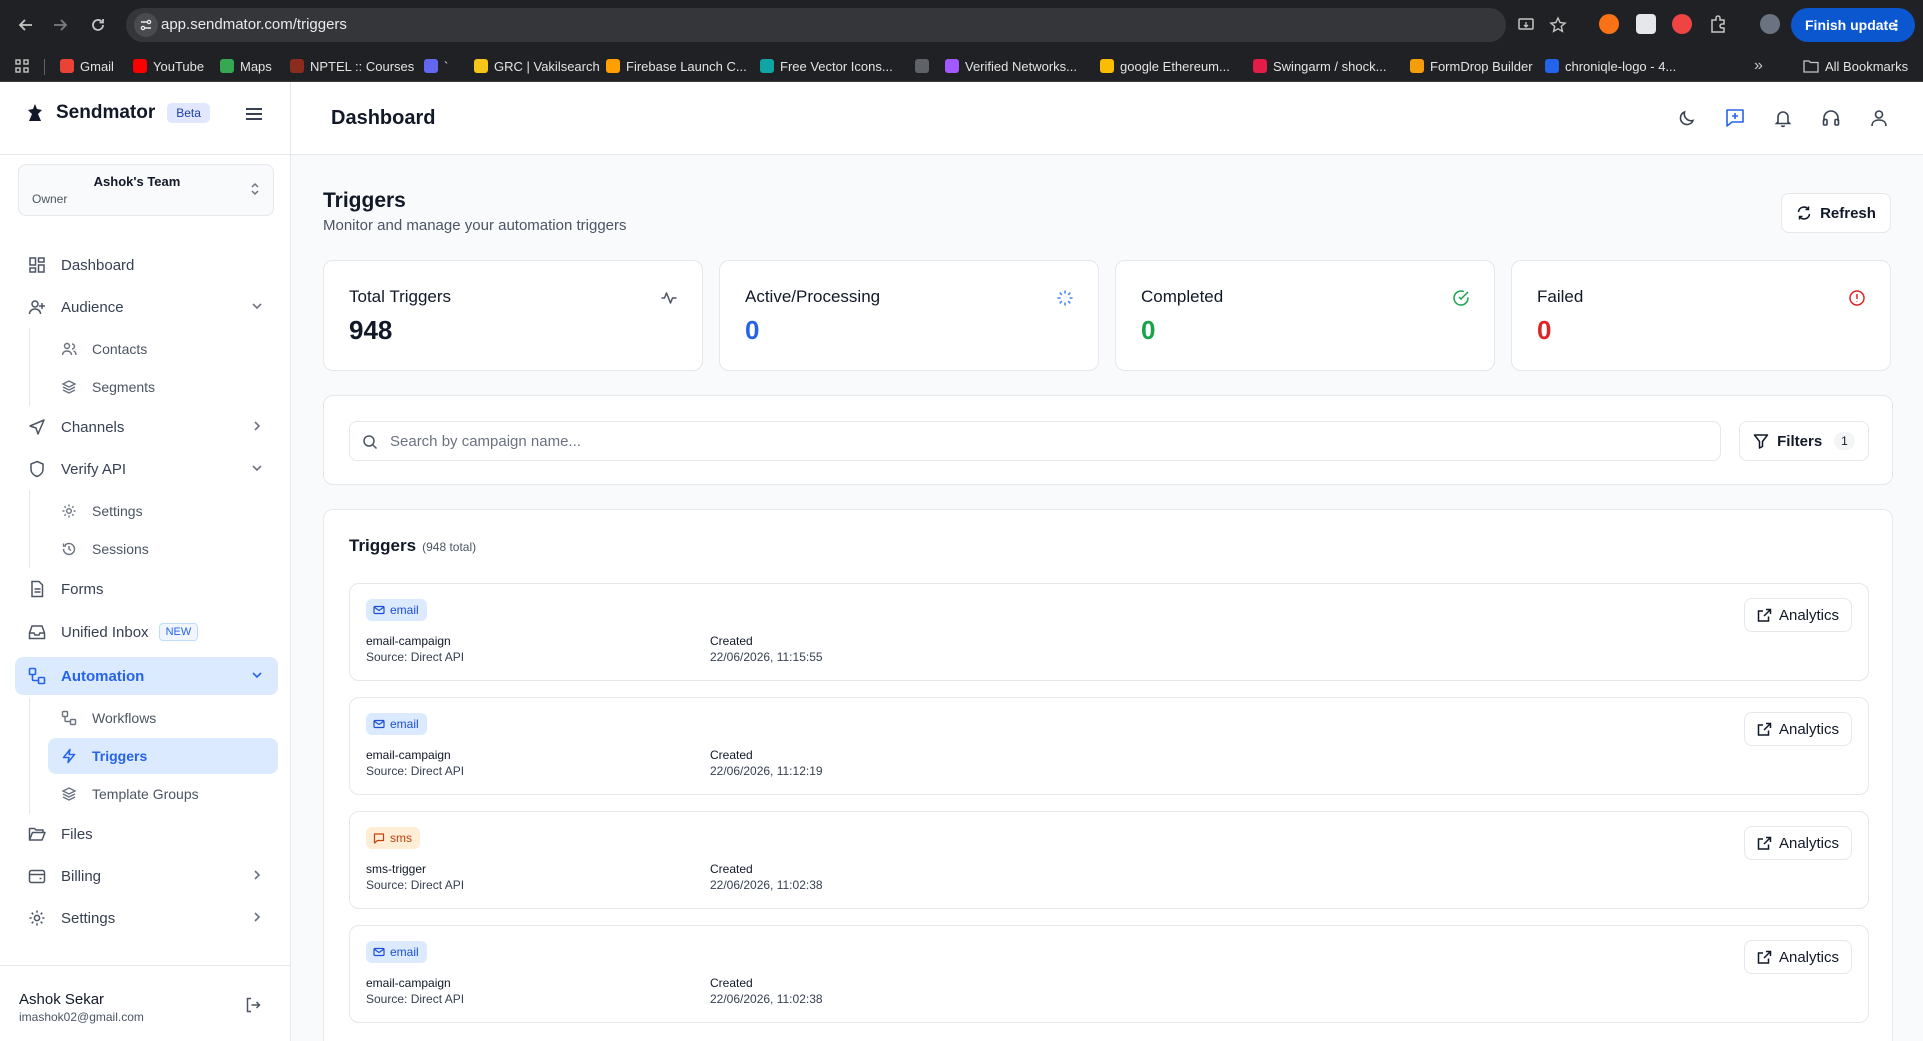 The width and height of the screenshot is (1923, 1041). Describe the element at coordinates (22, 66) in the screenshot. I see `apps-grid-icon` at that location.